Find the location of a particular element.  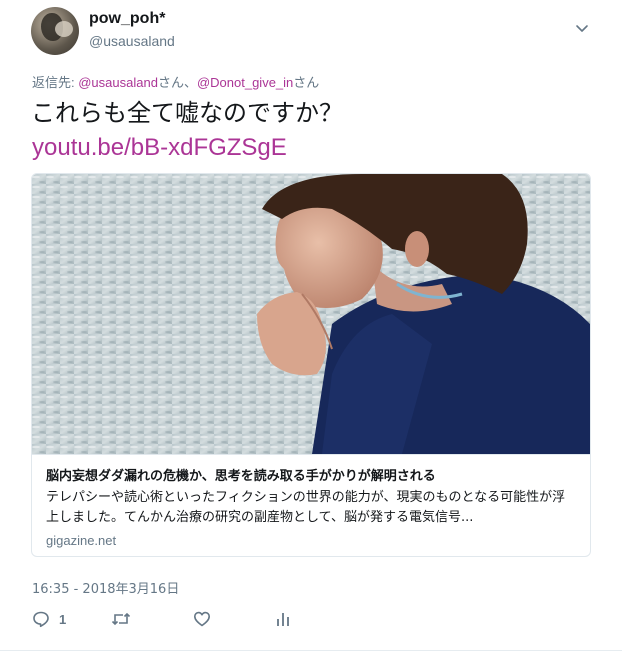

avatar is located at coordinates (55, 31).